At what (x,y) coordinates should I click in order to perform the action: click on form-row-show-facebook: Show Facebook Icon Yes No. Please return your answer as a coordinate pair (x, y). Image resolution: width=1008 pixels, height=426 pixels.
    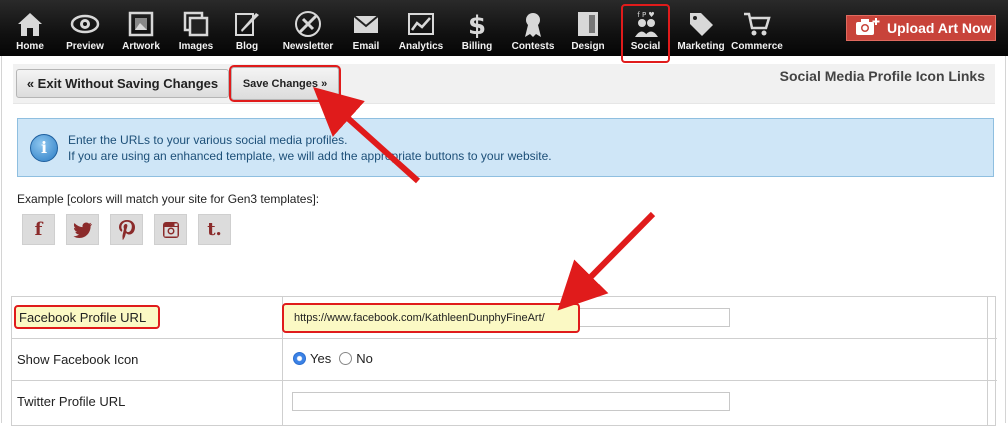
    Looking at the image, I should click on (504, 360).